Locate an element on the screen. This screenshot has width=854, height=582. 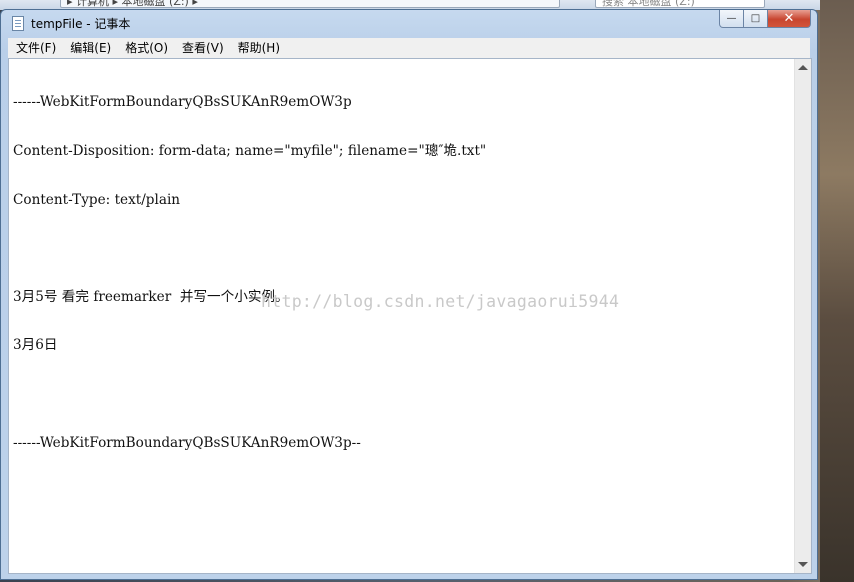
minimize-icon: — is located at coordinates (731, 18).